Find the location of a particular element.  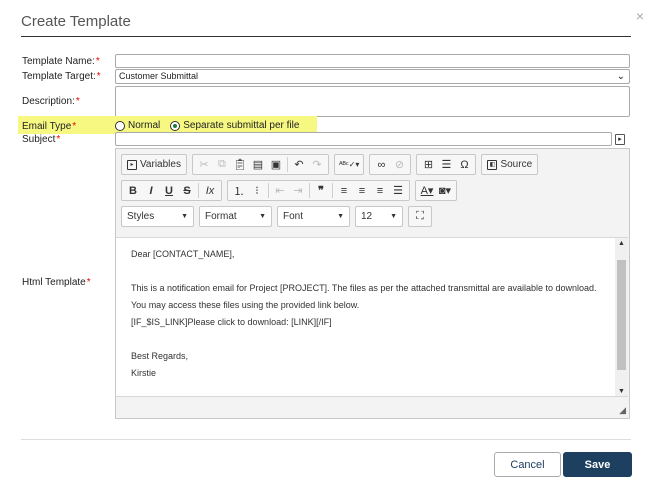

variables-button: ▸ Variables is located at coordinates (154, 164).